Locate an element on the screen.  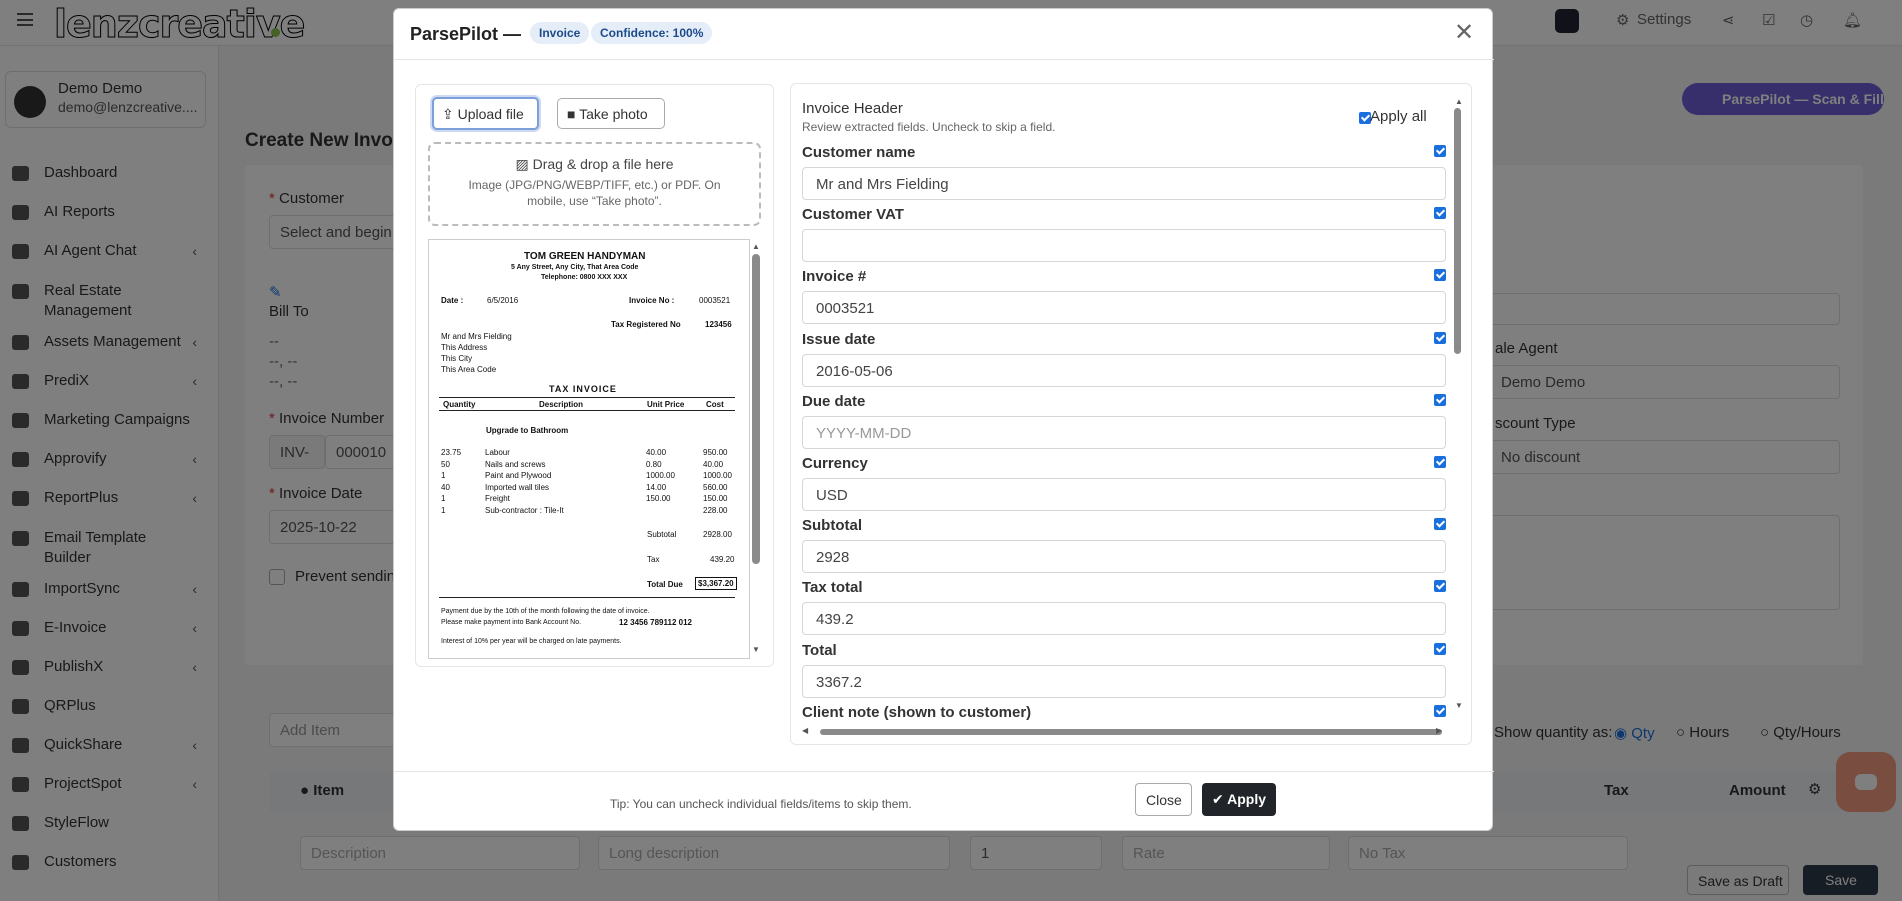
modal-header: ParsePilot — Invoice Confidence: 100% ✕ is located at coordinates (944, 34).